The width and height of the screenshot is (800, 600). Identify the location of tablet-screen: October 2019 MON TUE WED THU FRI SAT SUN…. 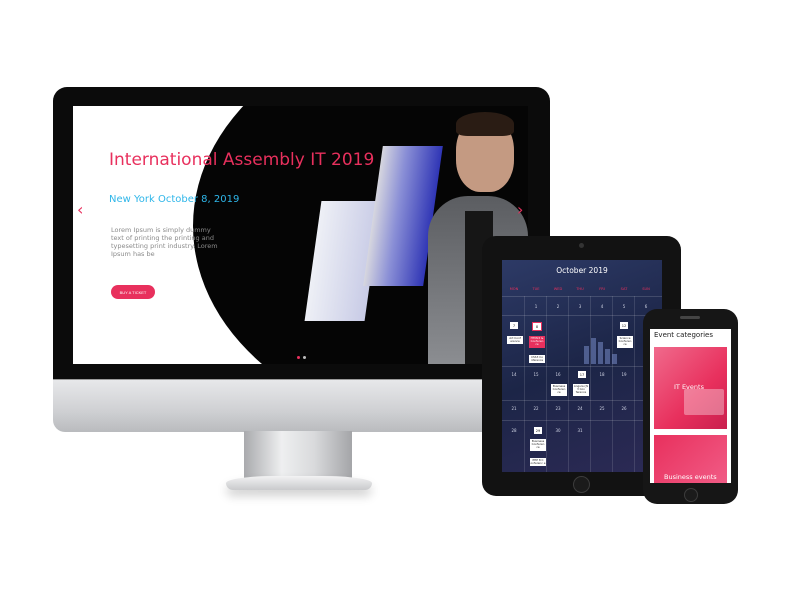
(582, 366).